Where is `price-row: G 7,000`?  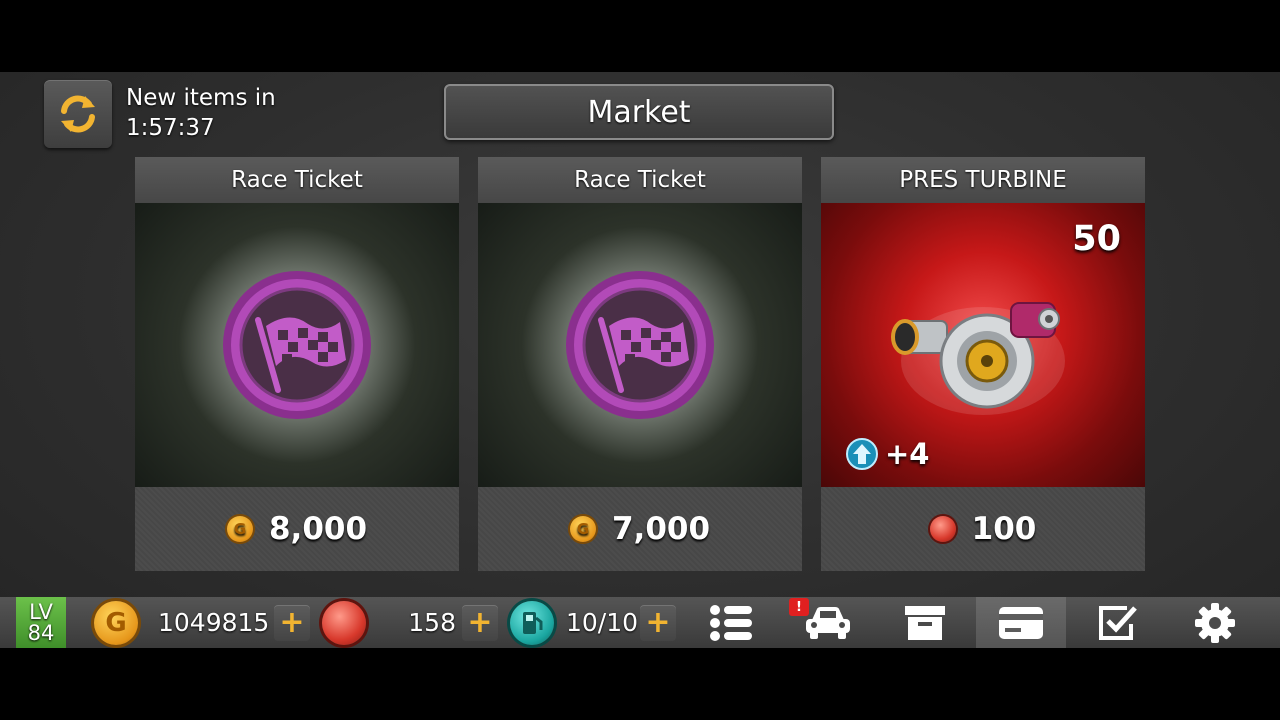 price-row: G 7,000 is located at coordinates (640, 529).